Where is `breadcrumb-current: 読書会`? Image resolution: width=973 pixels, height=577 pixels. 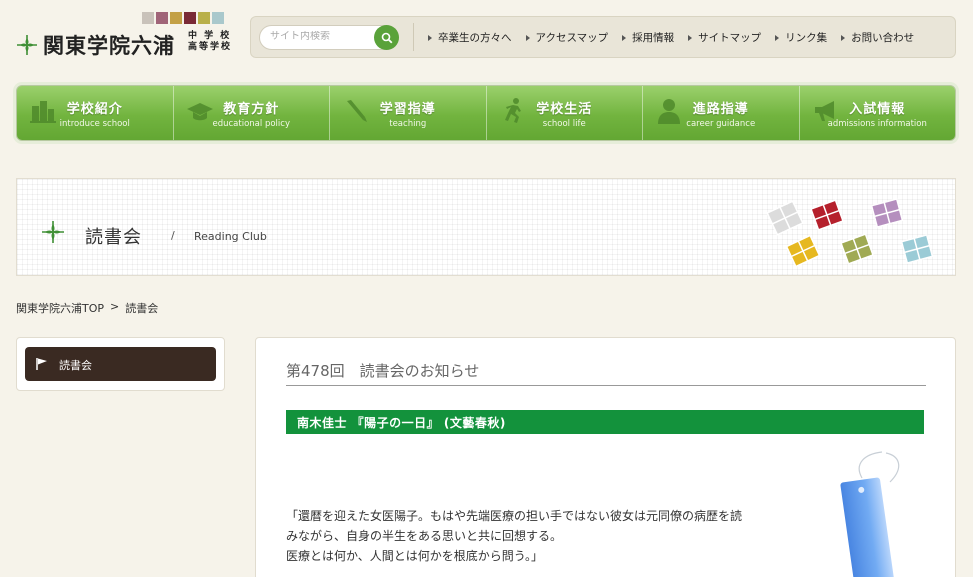 breadcrumb-current: 読書会 is located at coordinates (142, 308).